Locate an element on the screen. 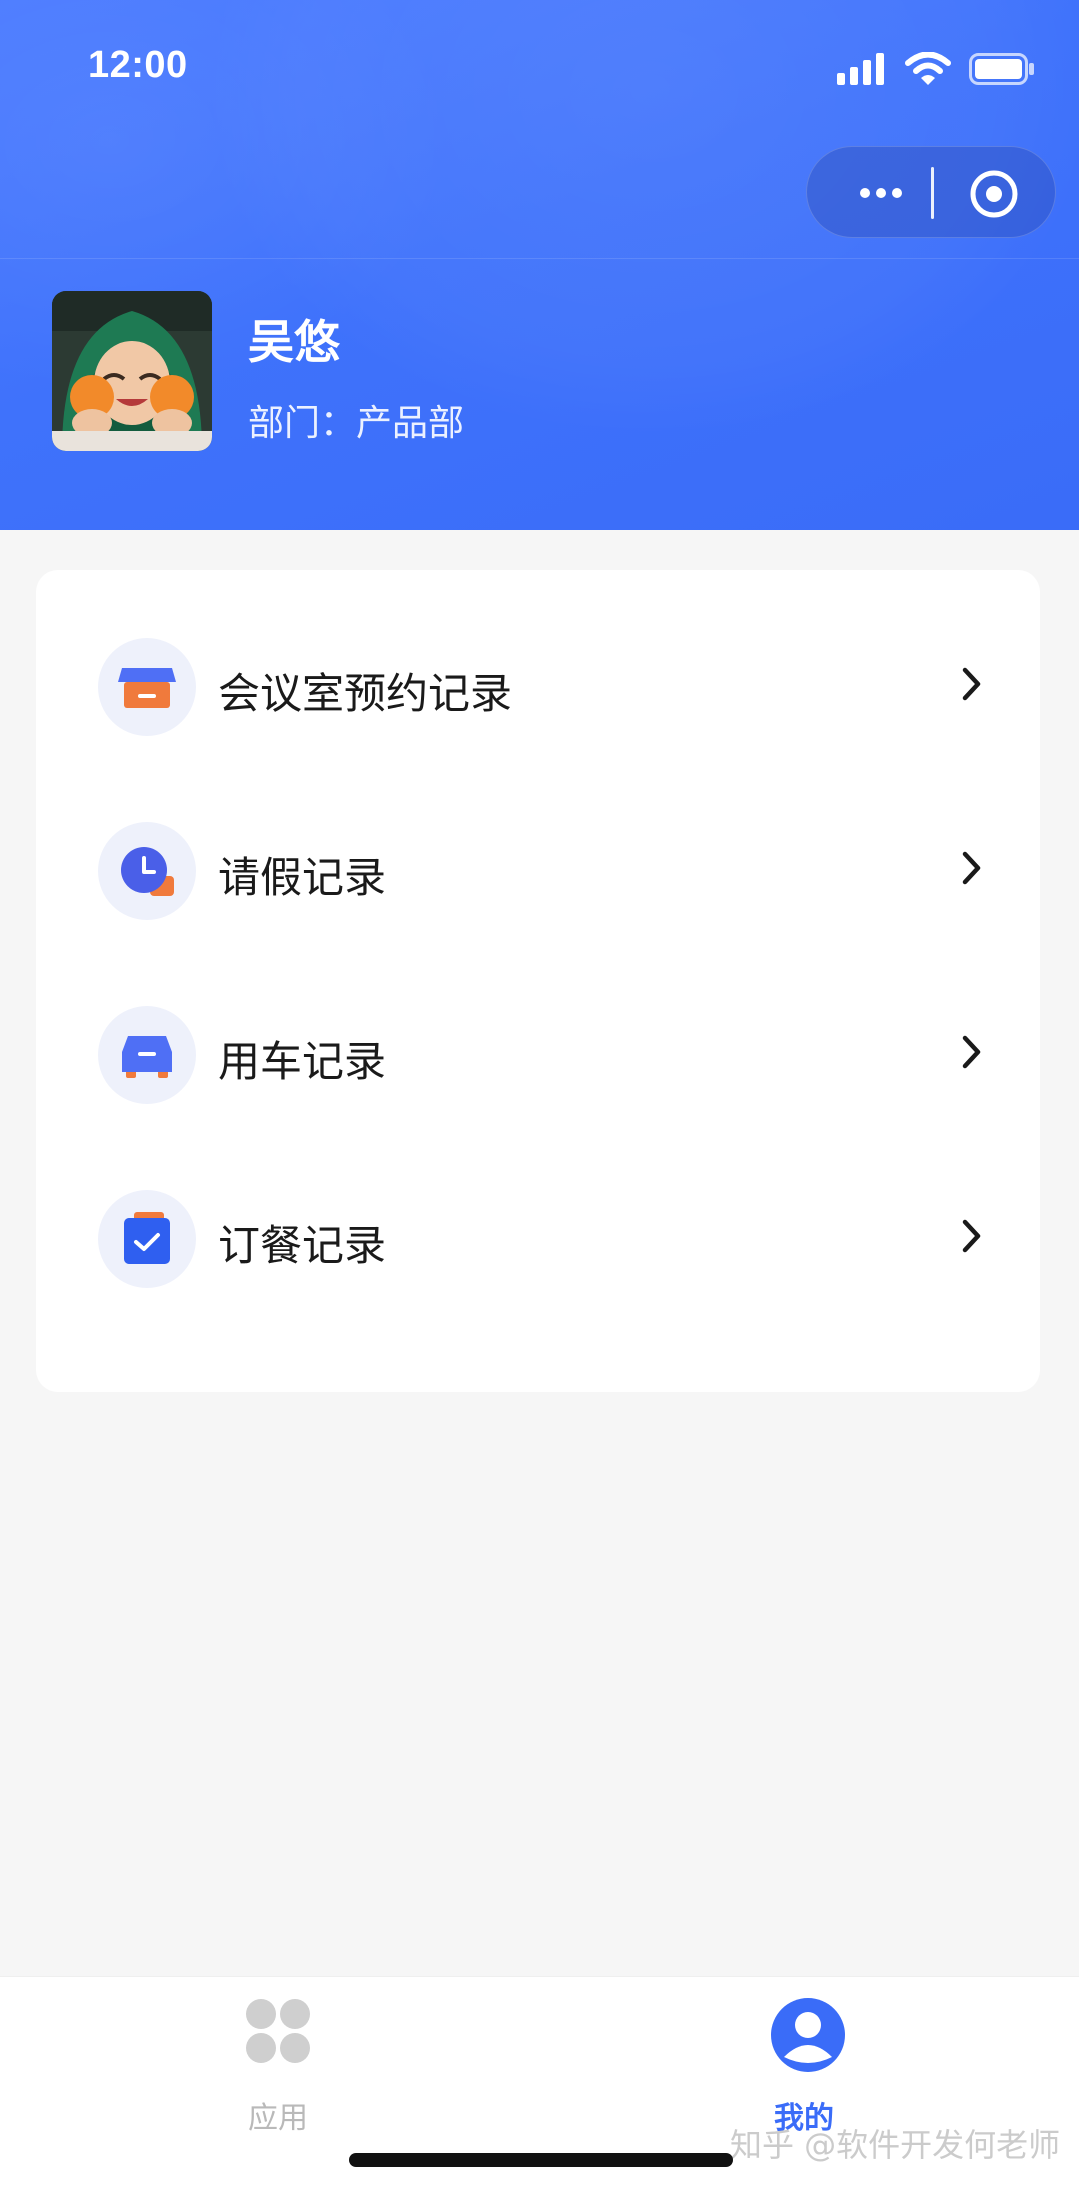 This screenshot has width=1079, height=2189. signal-icon is located at coordinates (860, 69).